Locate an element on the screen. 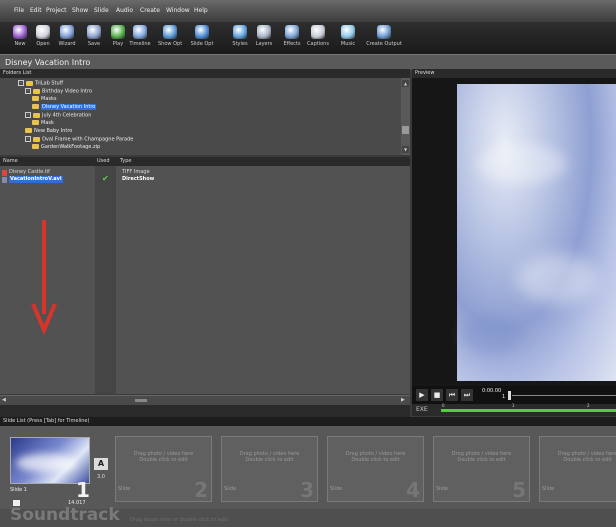  scroll-thumb is located at coordinates (405, 130).